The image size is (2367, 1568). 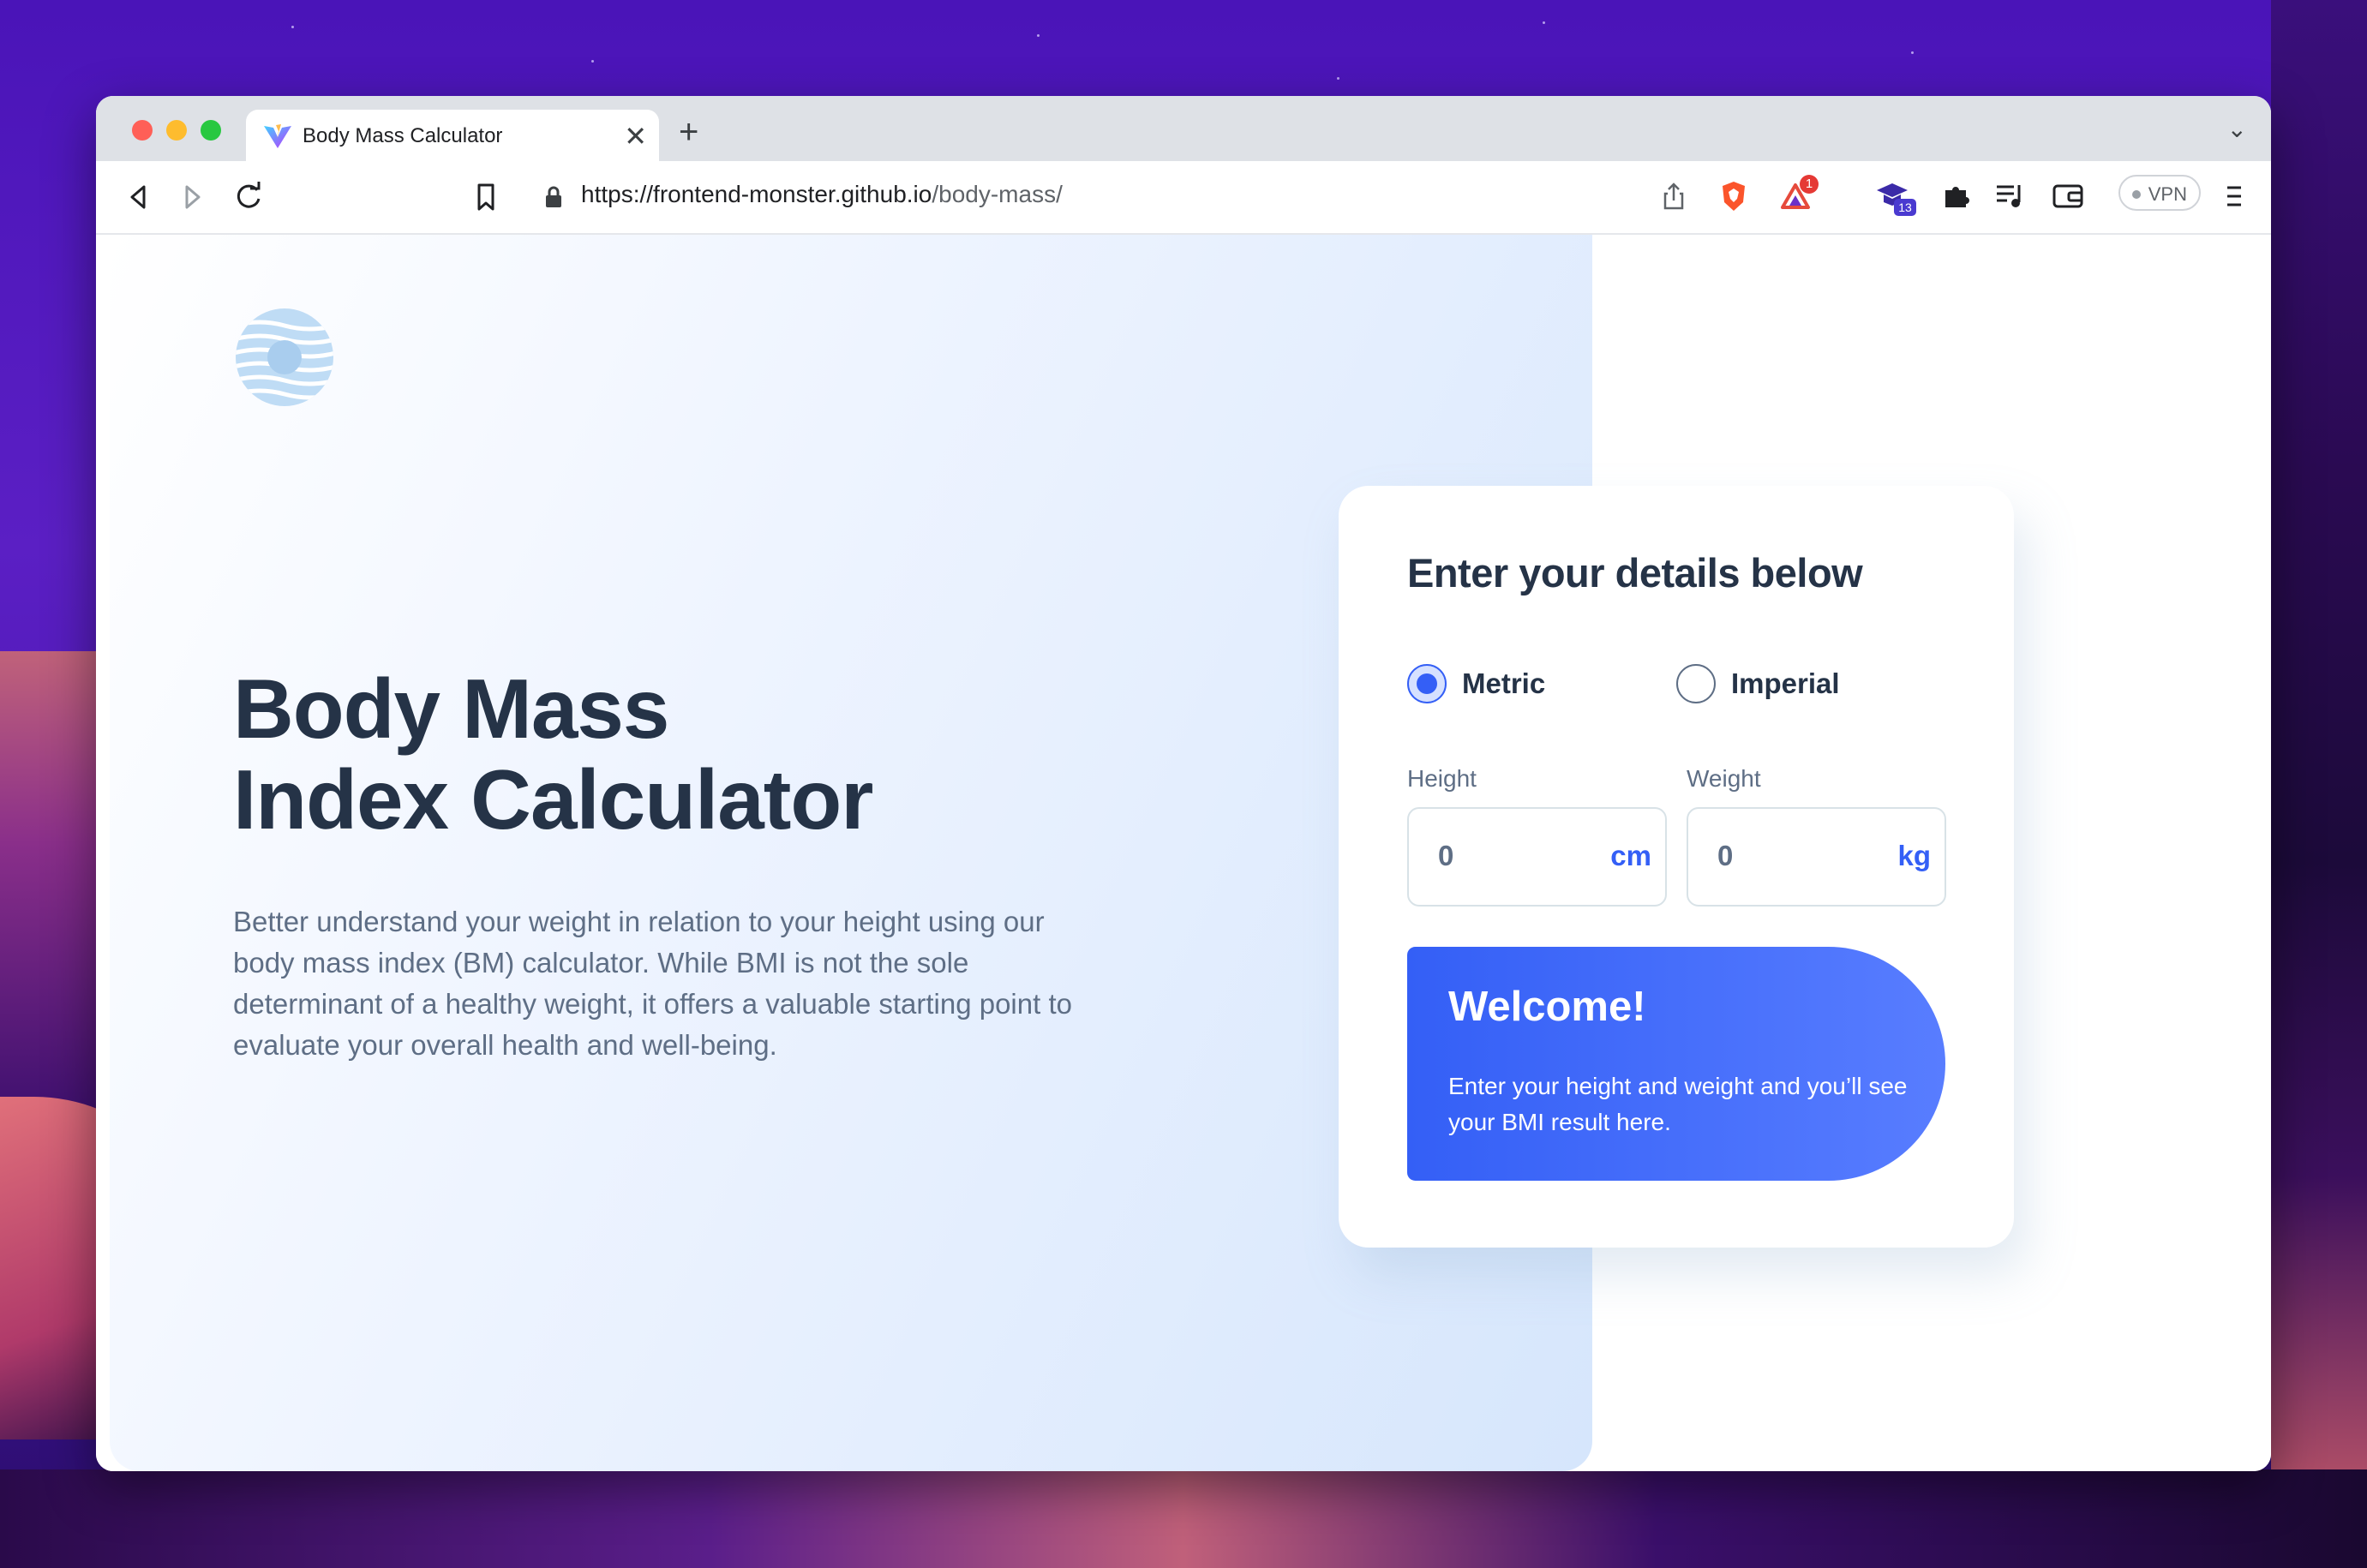 I want to click on weight-unit: kg, so click(x=1914, y=855).